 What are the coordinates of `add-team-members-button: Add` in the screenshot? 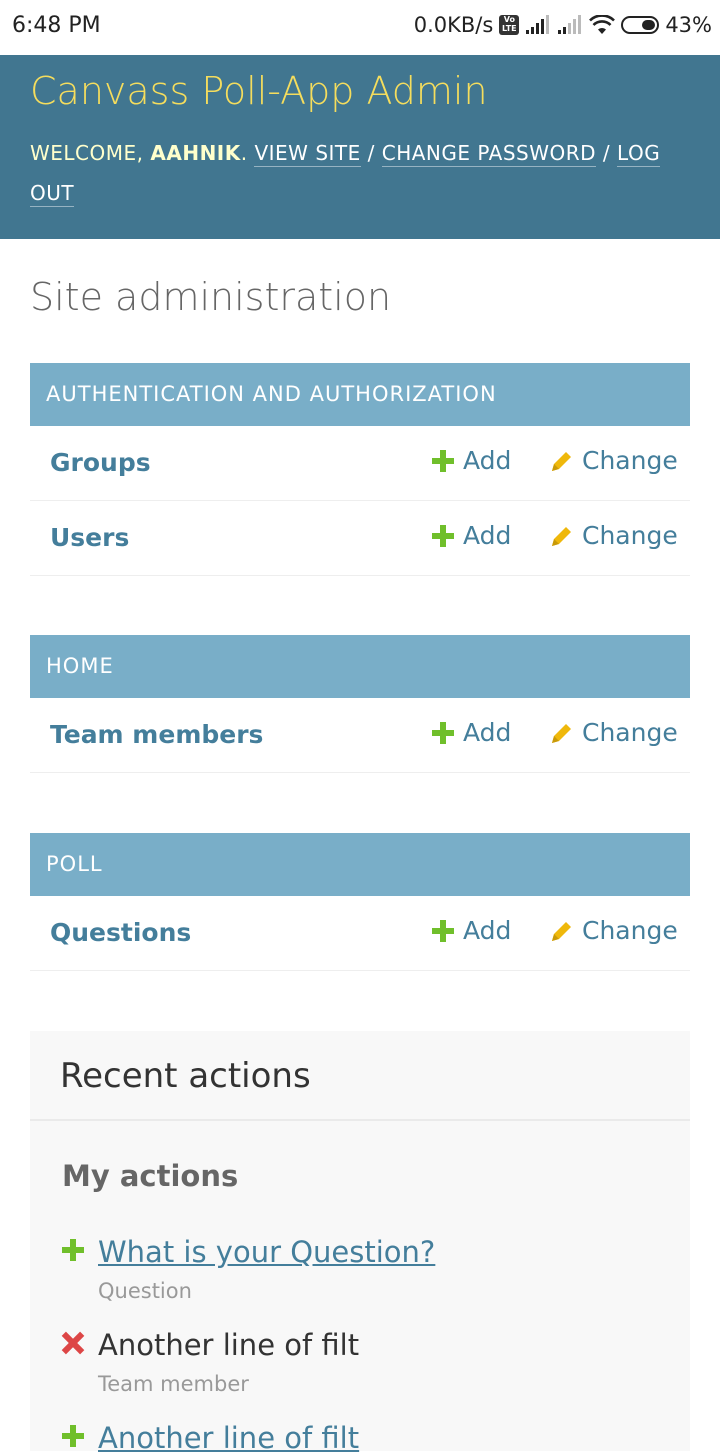 It's located at (471, 732).